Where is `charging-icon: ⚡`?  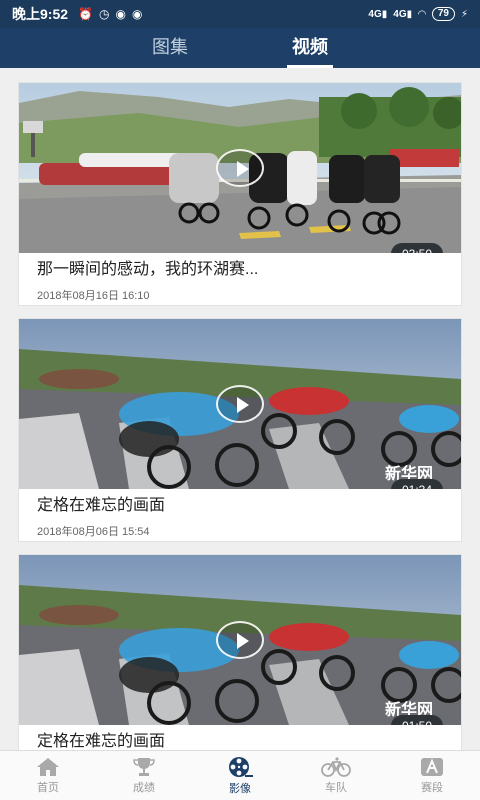
charging-icon: ⚡ is located at coordinates (464, 14).